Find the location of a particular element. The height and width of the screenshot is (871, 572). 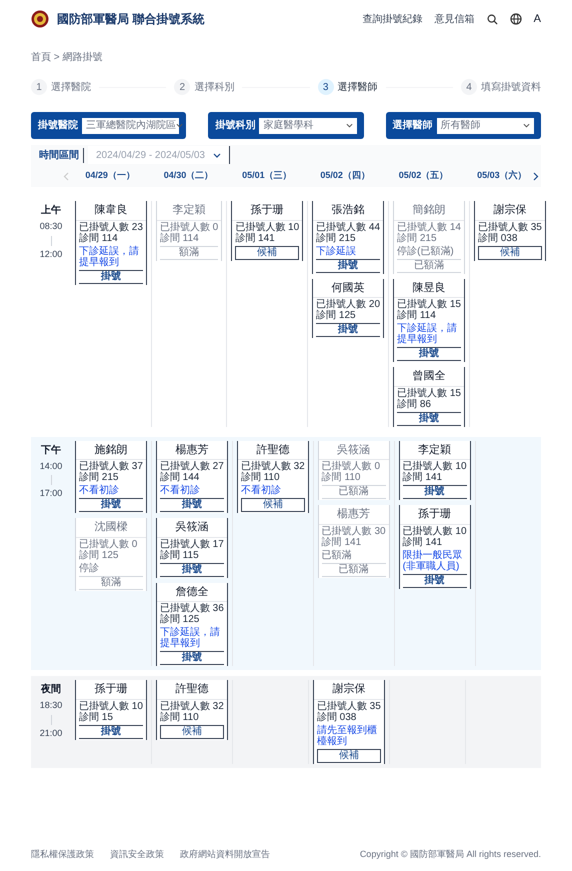

nav-link: 意見信箱 is located at coordinates (454, 19).